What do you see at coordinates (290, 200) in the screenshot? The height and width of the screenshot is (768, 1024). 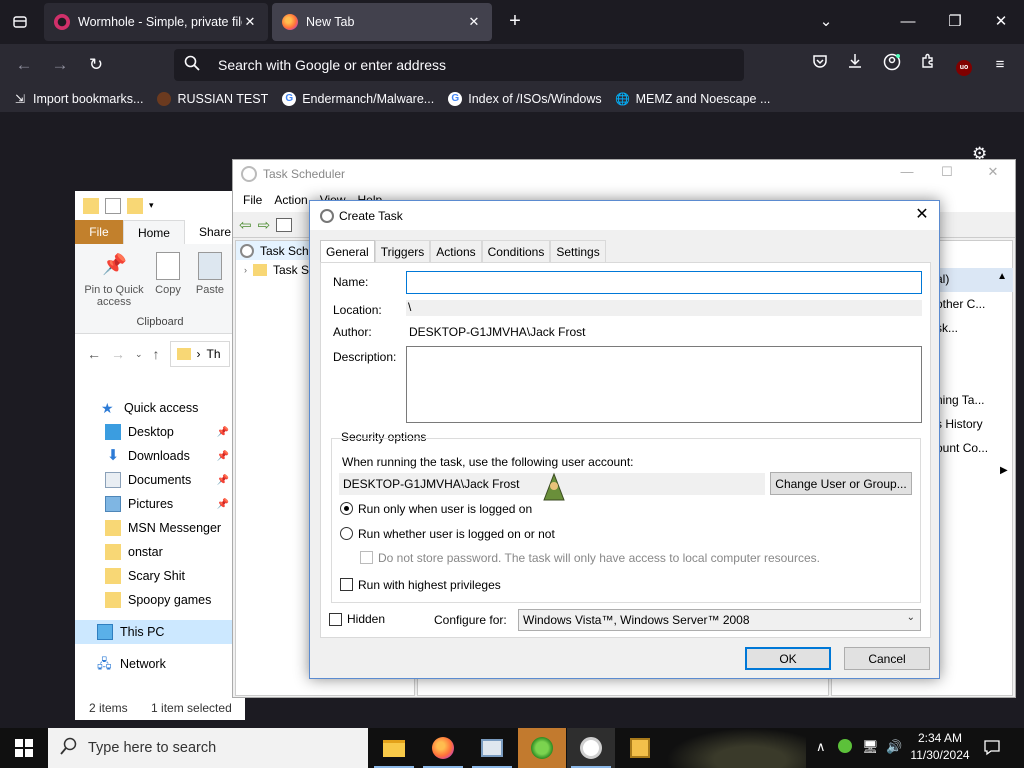 I see `menu-action: Action` at bounding box center [290, 200].